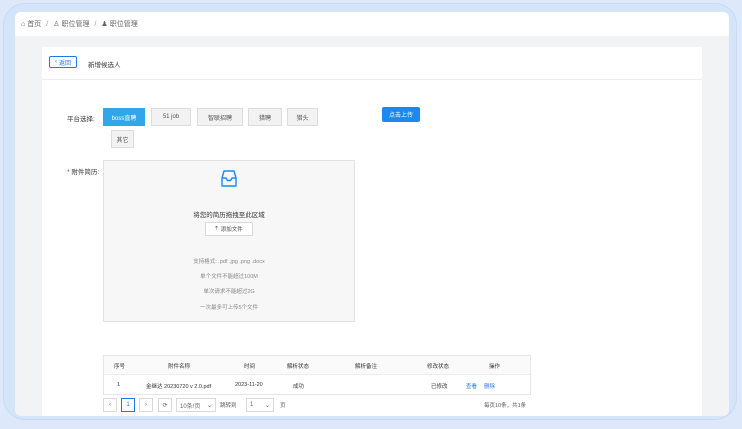 The width and height of the screenshot is (742, 429). I want to click on pager-prev-button: ‹, so click(110, 405).